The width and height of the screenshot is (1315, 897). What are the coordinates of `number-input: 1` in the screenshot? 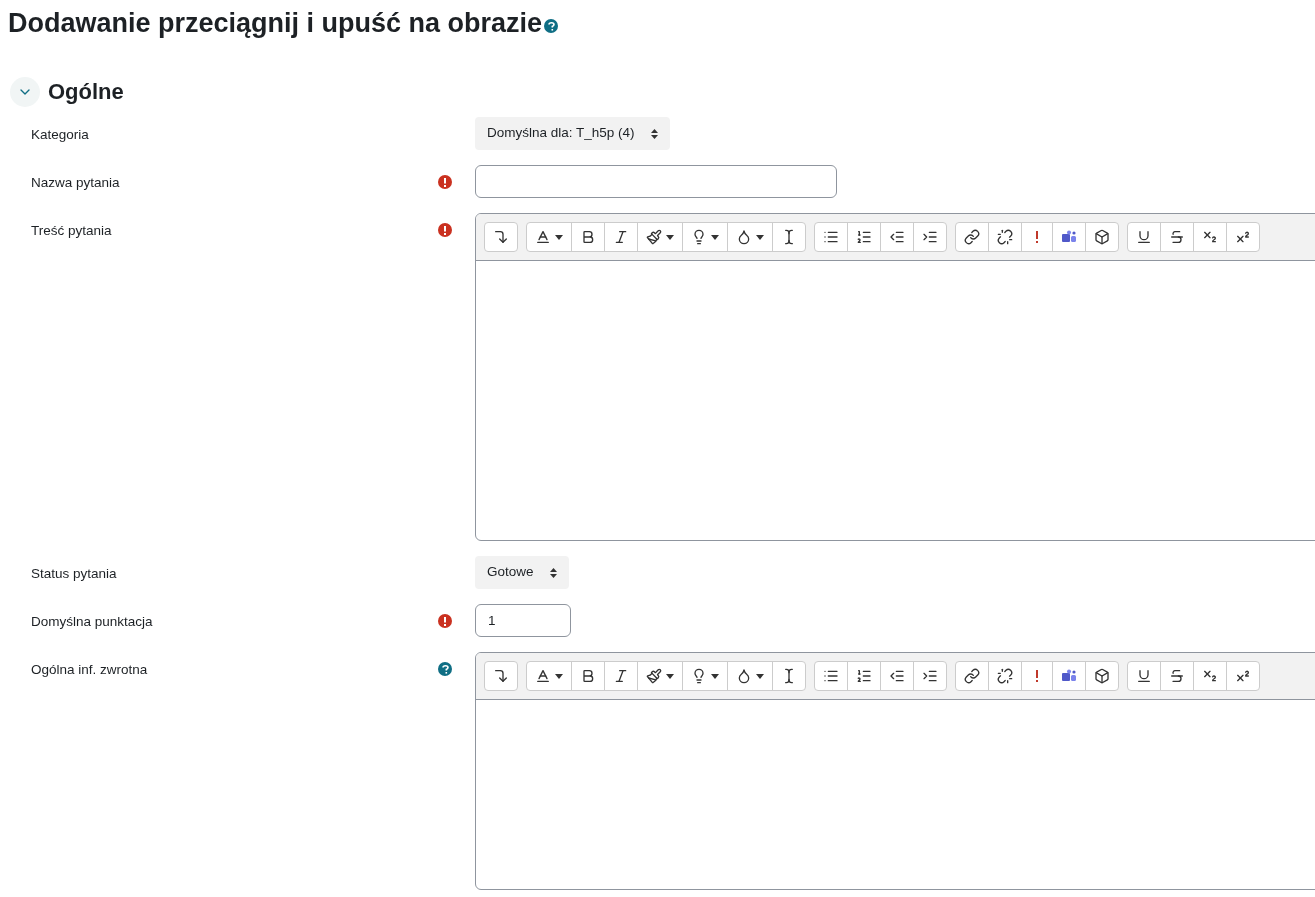 It's located at (523, 620).